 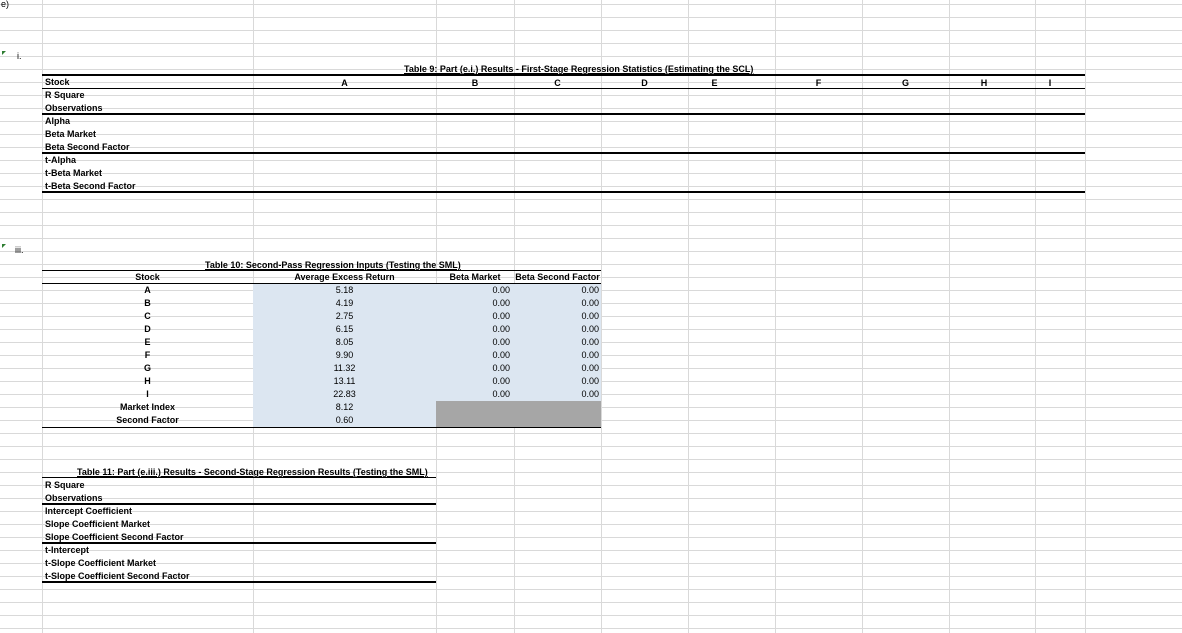 What do you see at coordinates (74, 173) in the screenshot?
I see `table-9-row-label: t-Beta Market` at bounding box center [74, 173].